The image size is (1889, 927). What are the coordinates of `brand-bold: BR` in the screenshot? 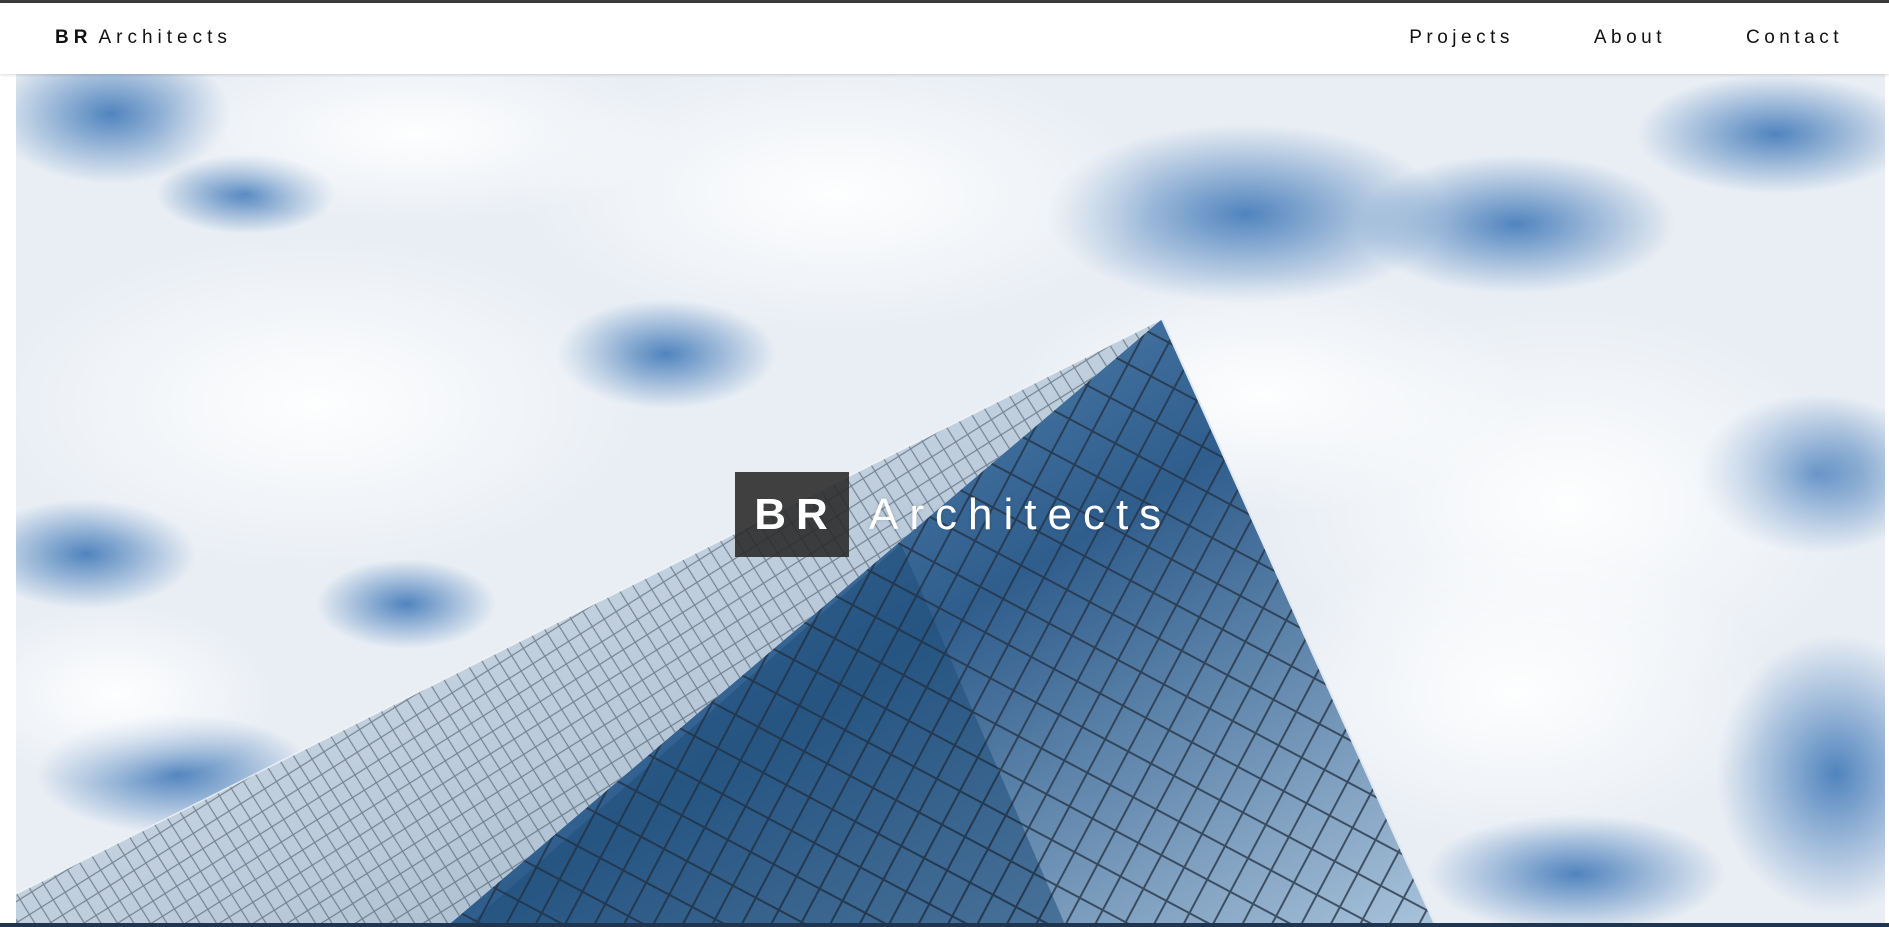 It's located at (74, 37).